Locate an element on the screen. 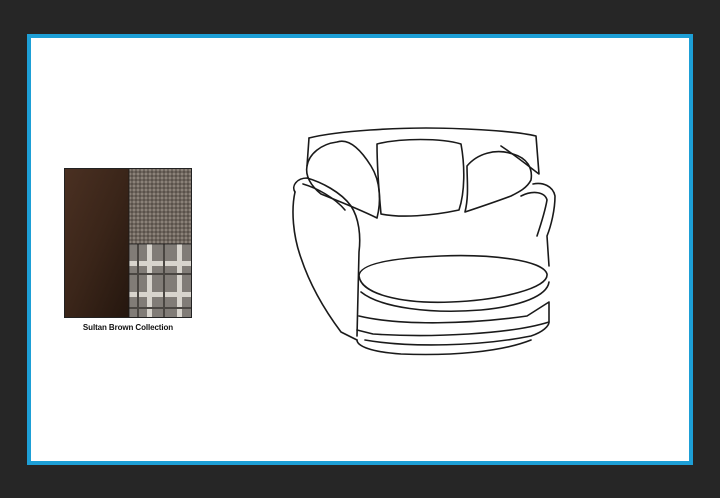 The height and width of the screenshot is (498, 720). check-fabric-panel is located at coordinates (160, 280).